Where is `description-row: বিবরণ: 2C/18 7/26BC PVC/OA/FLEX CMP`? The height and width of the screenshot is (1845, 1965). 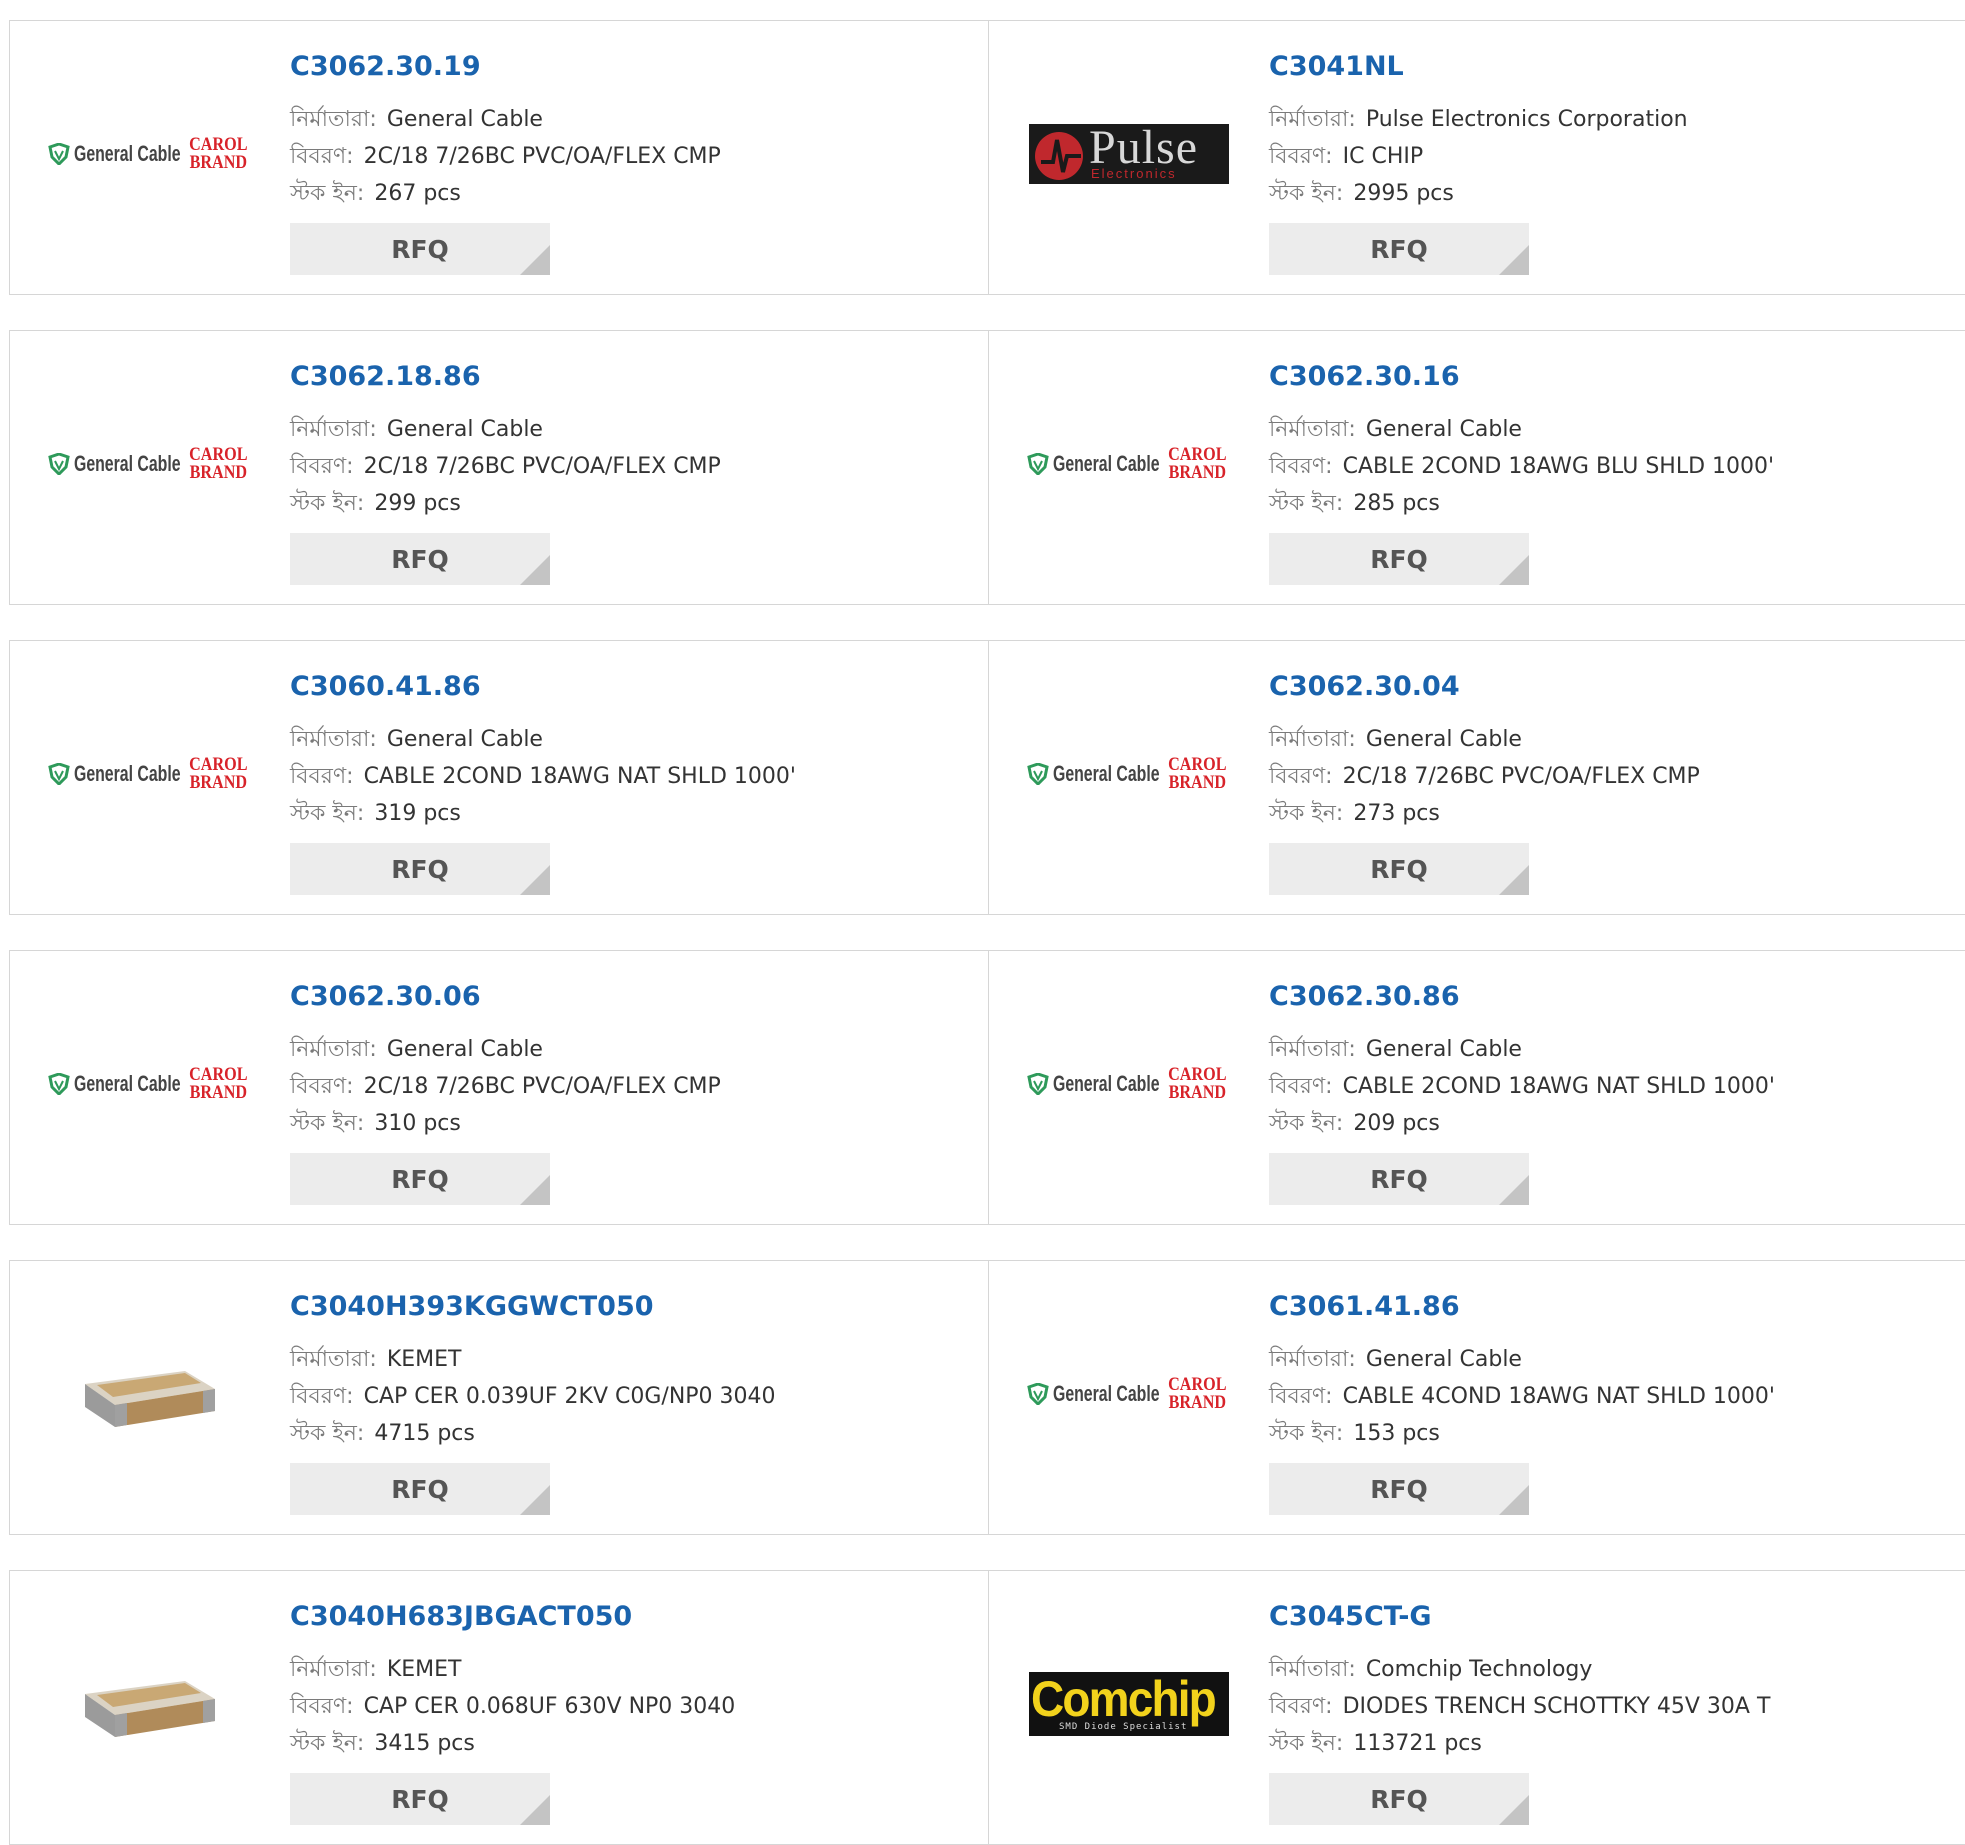
description-row: বিবরণ: 2C/18 7/26BC PVC/OA/FLEX CMP is located at coordinates (1484, 776).